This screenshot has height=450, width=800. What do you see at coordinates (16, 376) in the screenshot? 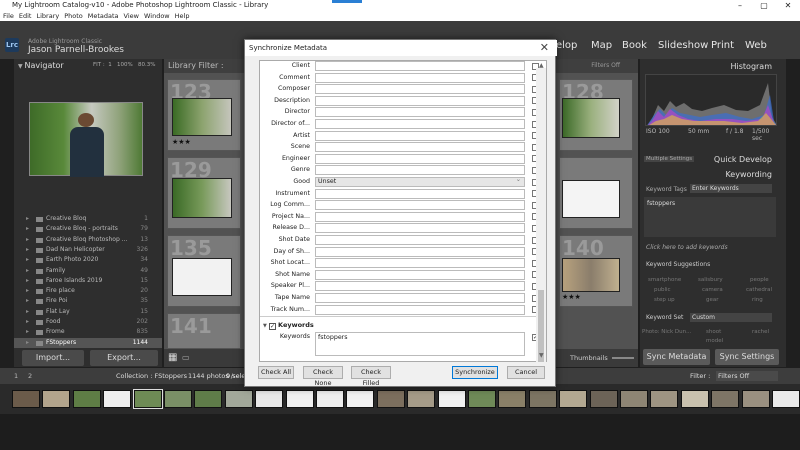
I see `page-1-button: 1` at bounding box center [16, 376].